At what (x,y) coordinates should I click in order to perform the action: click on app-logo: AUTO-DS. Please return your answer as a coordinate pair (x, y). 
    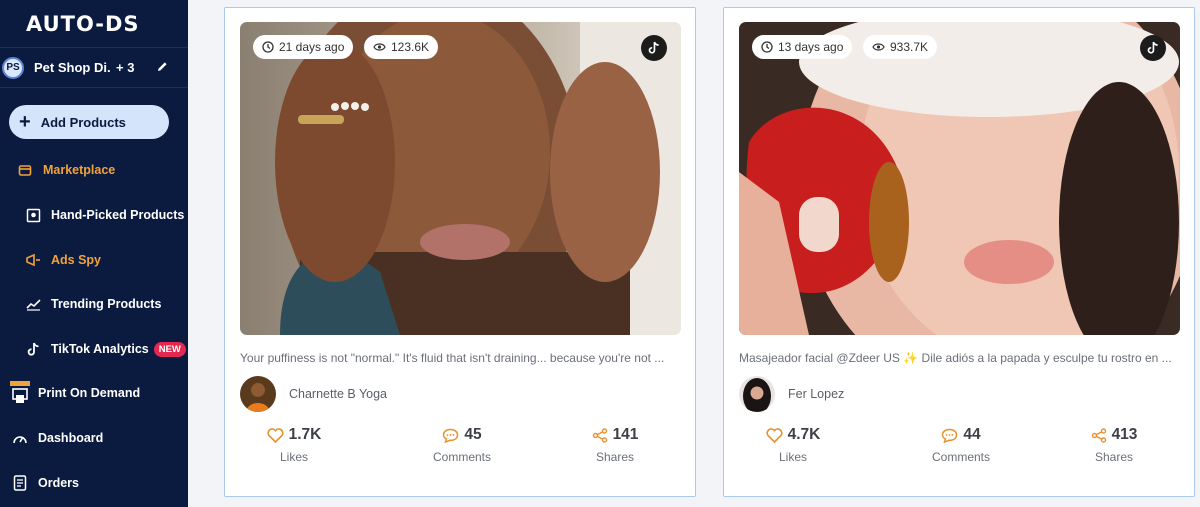
    Looking at the image, I should click on (94, 24).